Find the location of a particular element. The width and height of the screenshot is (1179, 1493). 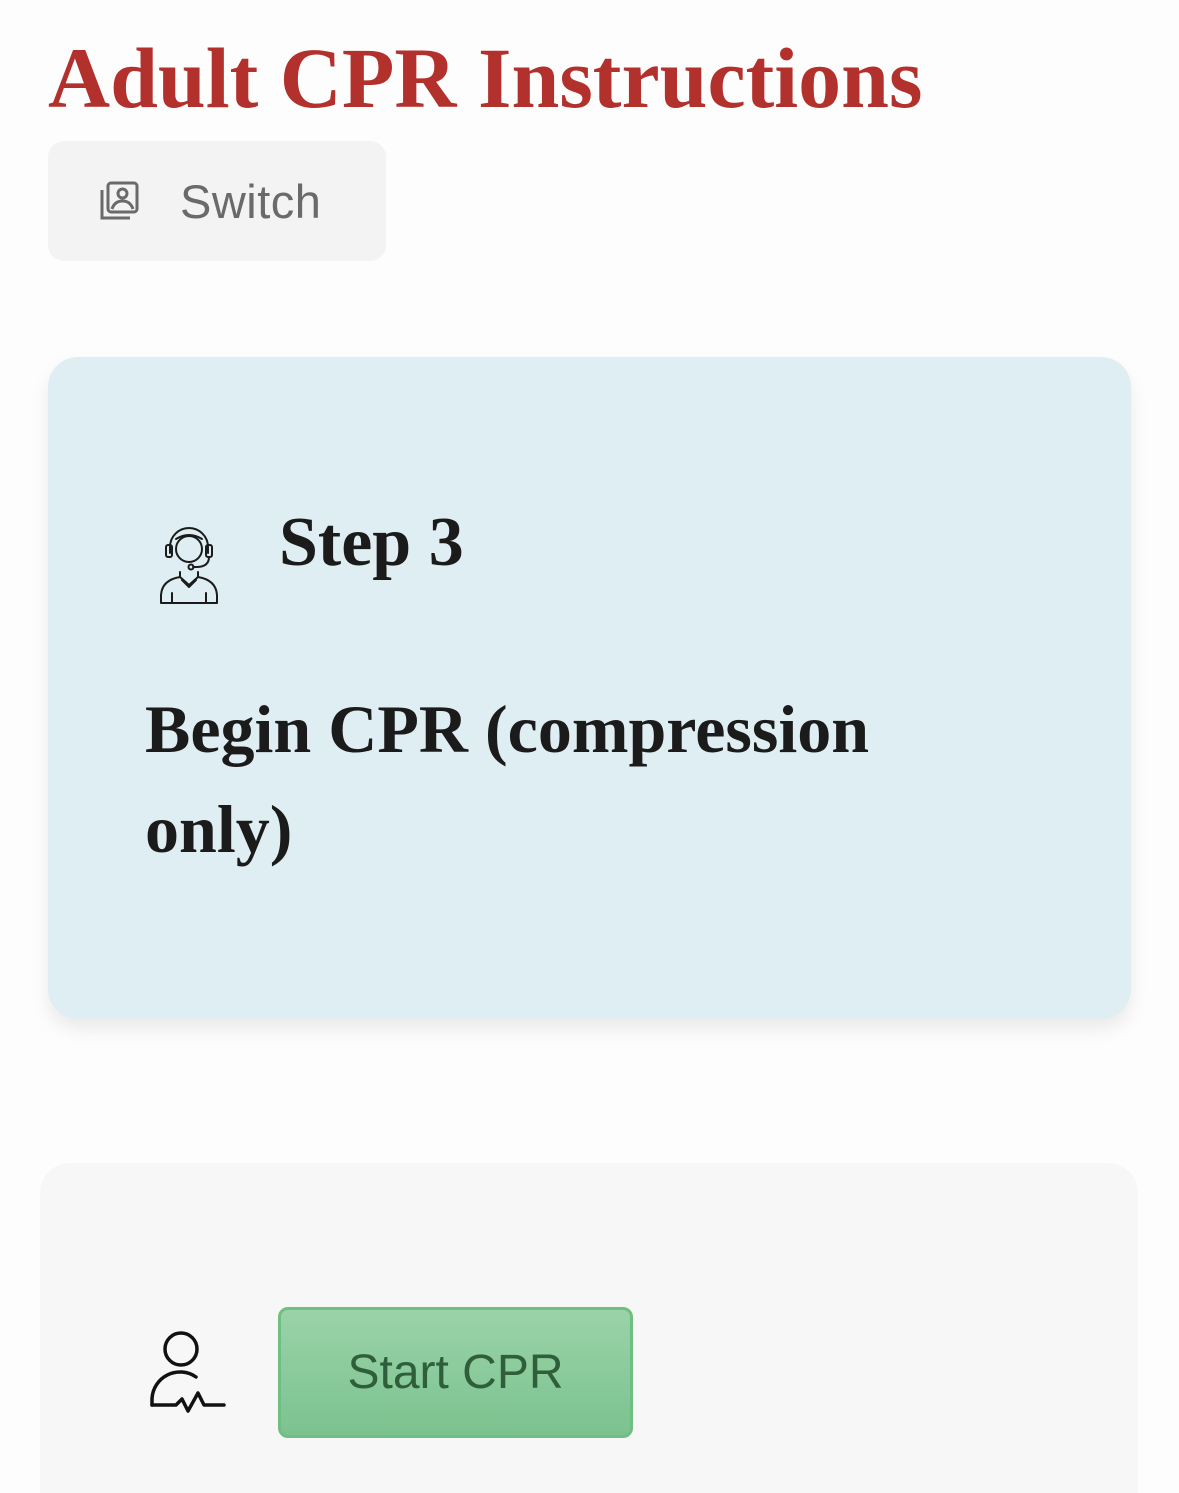

switch-button: Switch is located at coordinates (217, 201).